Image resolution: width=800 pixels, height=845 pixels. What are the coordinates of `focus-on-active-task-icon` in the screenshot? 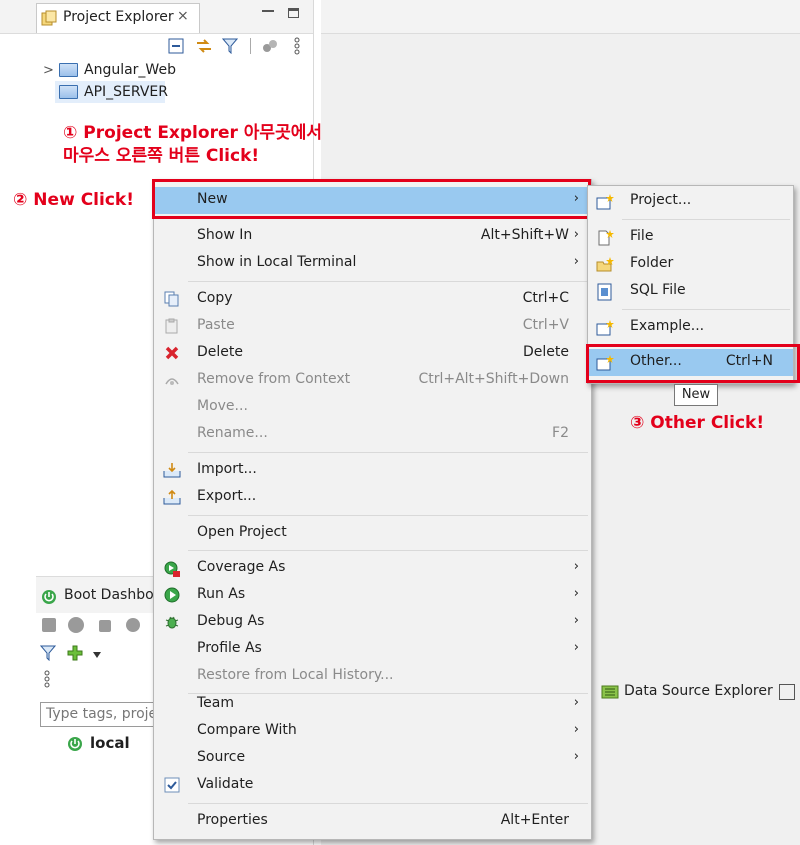 It's located at (270, 46).